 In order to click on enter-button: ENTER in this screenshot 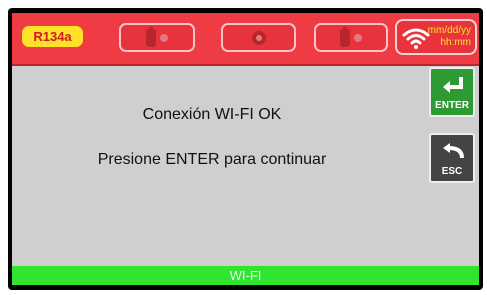, I will do `click(452, 92)`.